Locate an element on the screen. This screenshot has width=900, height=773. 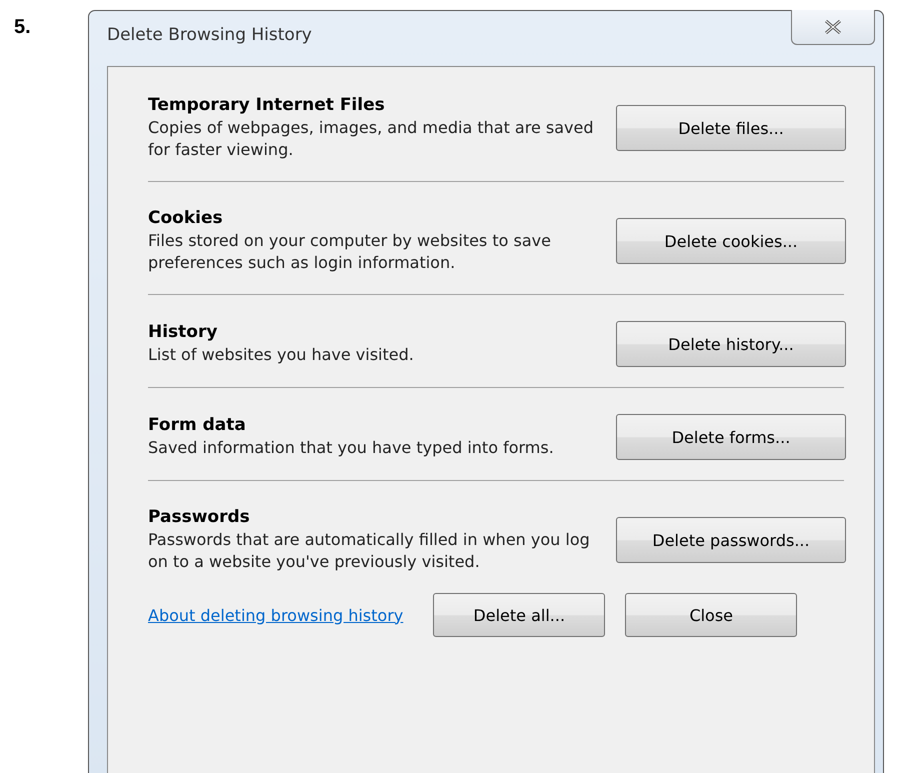
window-title: Delete Browsing History is located at coordinates (209, 35).